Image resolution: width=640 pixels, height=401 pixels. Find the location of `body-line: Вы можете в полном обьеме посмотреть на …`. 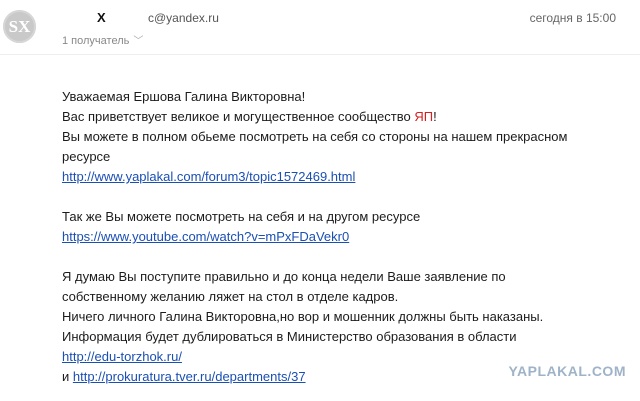

body-line: Вы можете в полном обьеме посмотреть на … is located at coordinates (315, 136).